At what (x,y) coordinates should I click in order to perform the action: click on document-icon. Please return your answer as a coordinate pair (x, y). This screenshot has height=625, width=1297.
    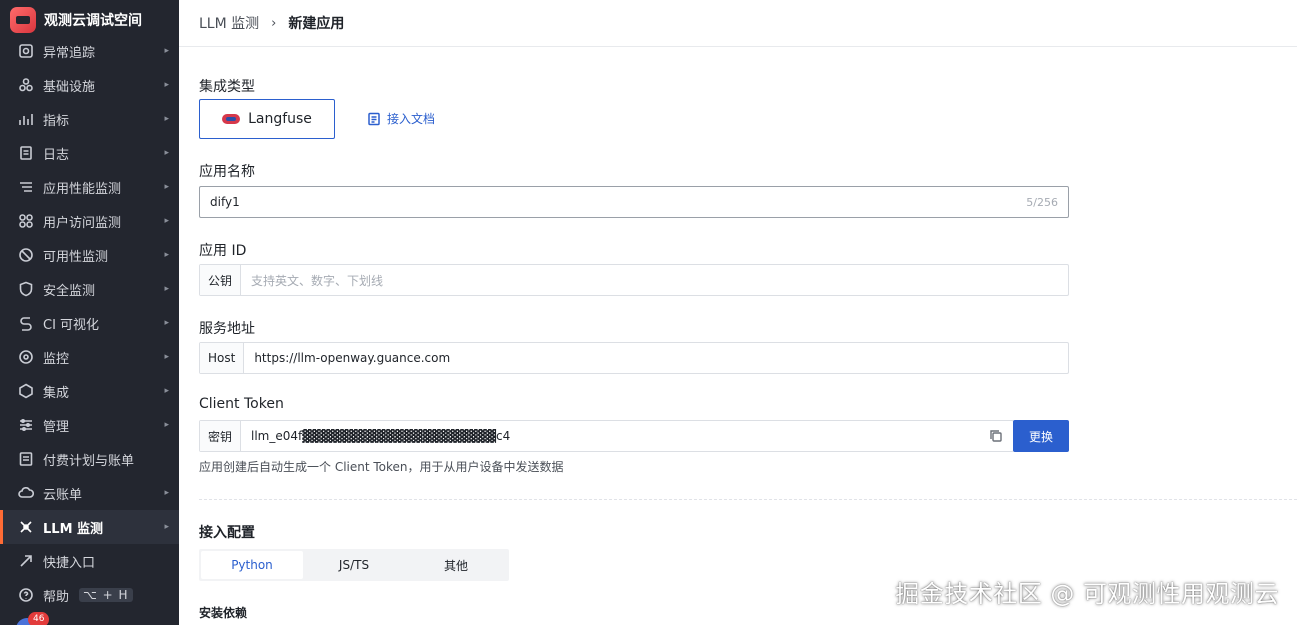
    Looking at the image, I should click on (374, 118).